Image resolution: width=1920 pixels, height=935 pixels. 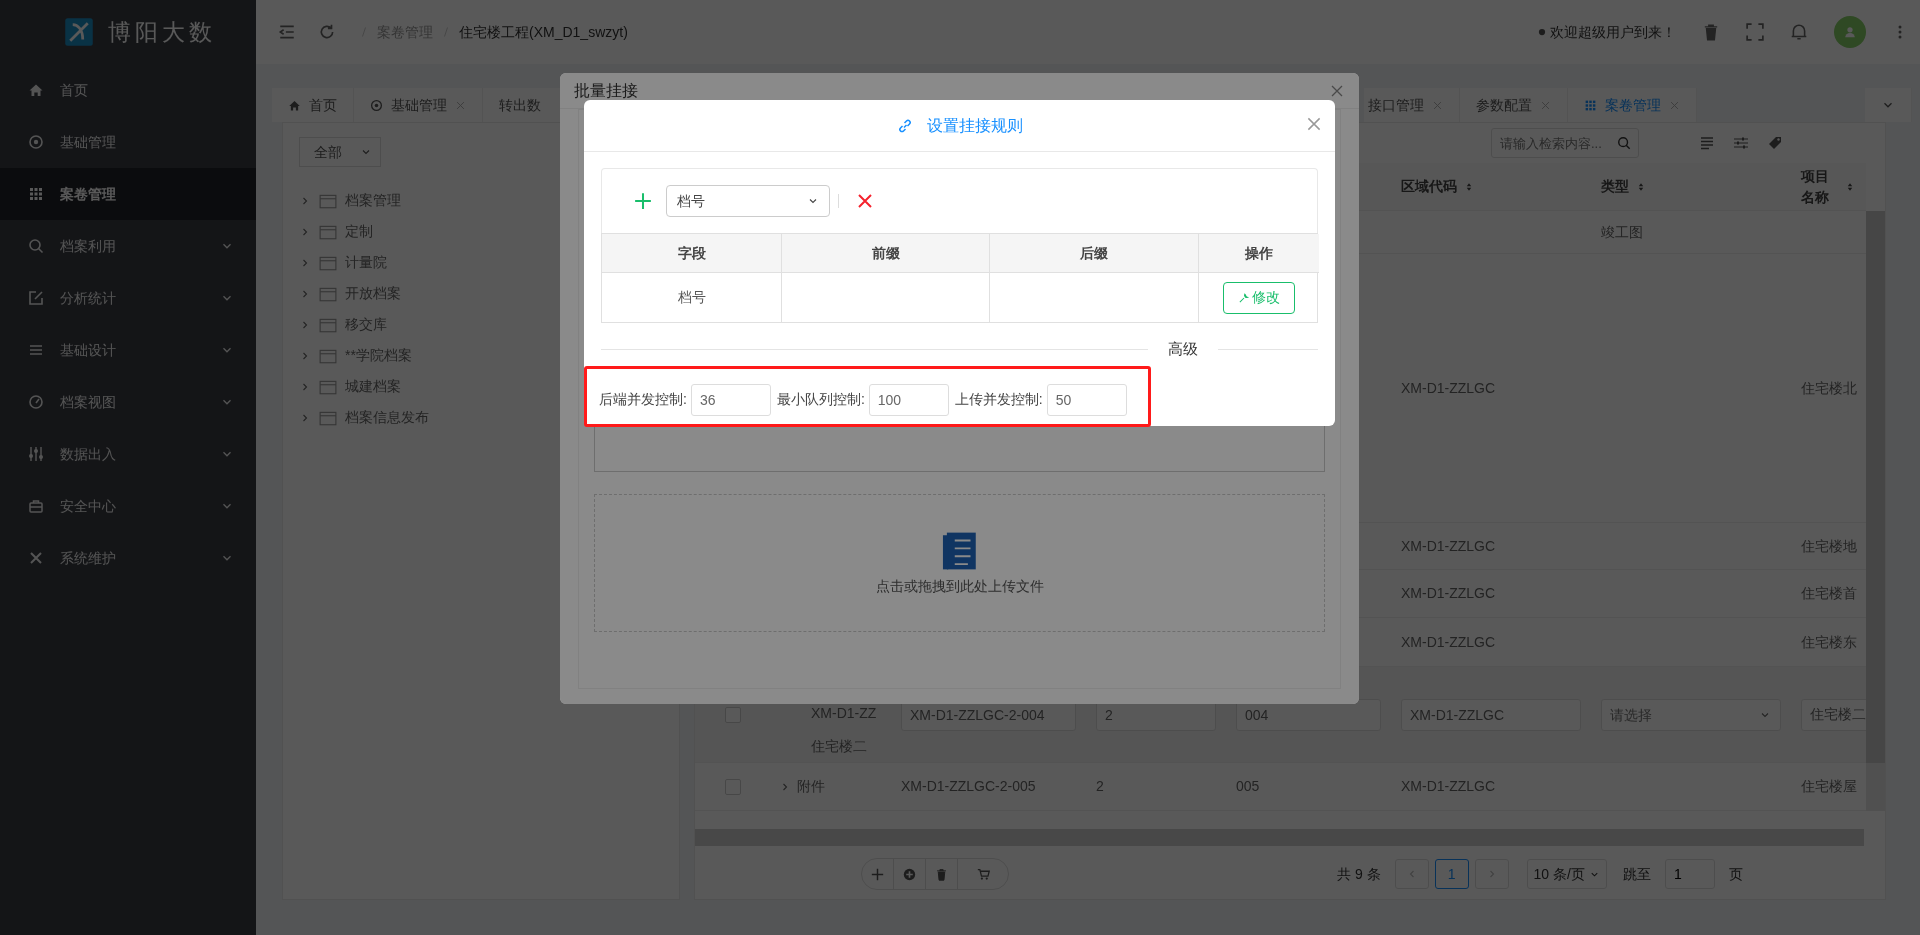 What do you see at coordinates (162, 32) in the screenshot?
I see `logo-text: 博阳大数` at bounding box center [162, 32].